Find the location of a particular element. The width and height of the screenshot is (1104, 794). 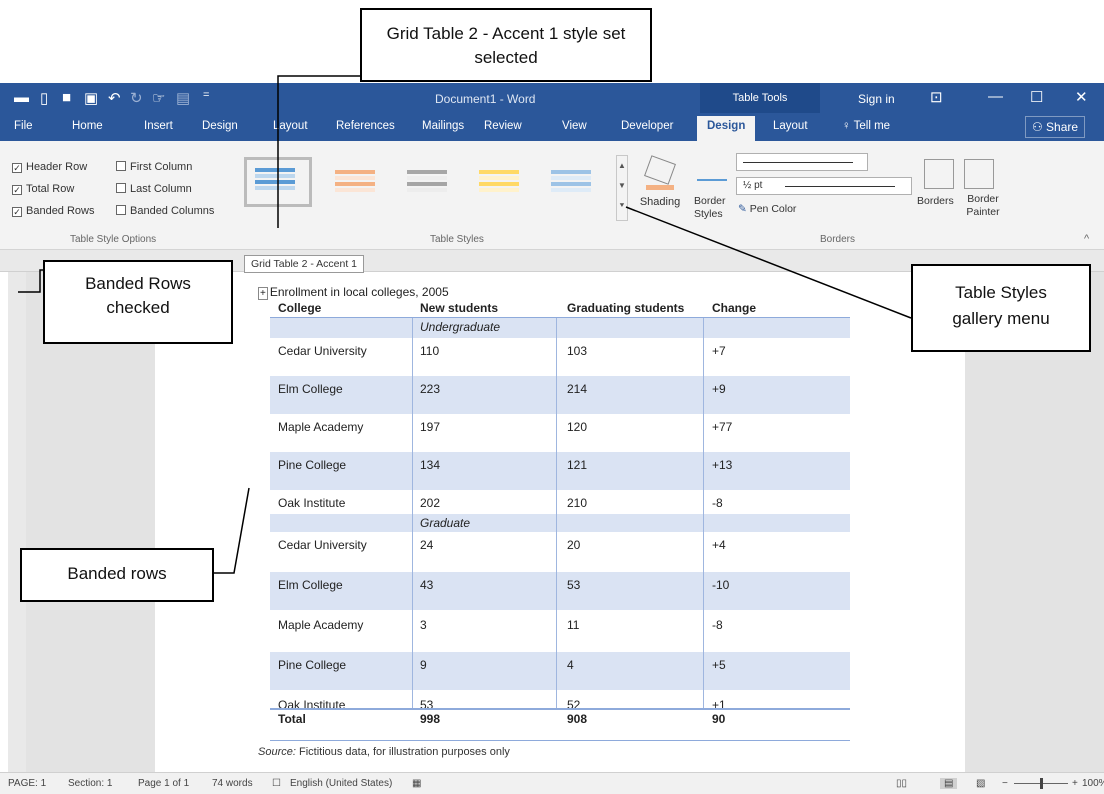

web-layout-icon: ▧ is located at coordinates (980, 783).